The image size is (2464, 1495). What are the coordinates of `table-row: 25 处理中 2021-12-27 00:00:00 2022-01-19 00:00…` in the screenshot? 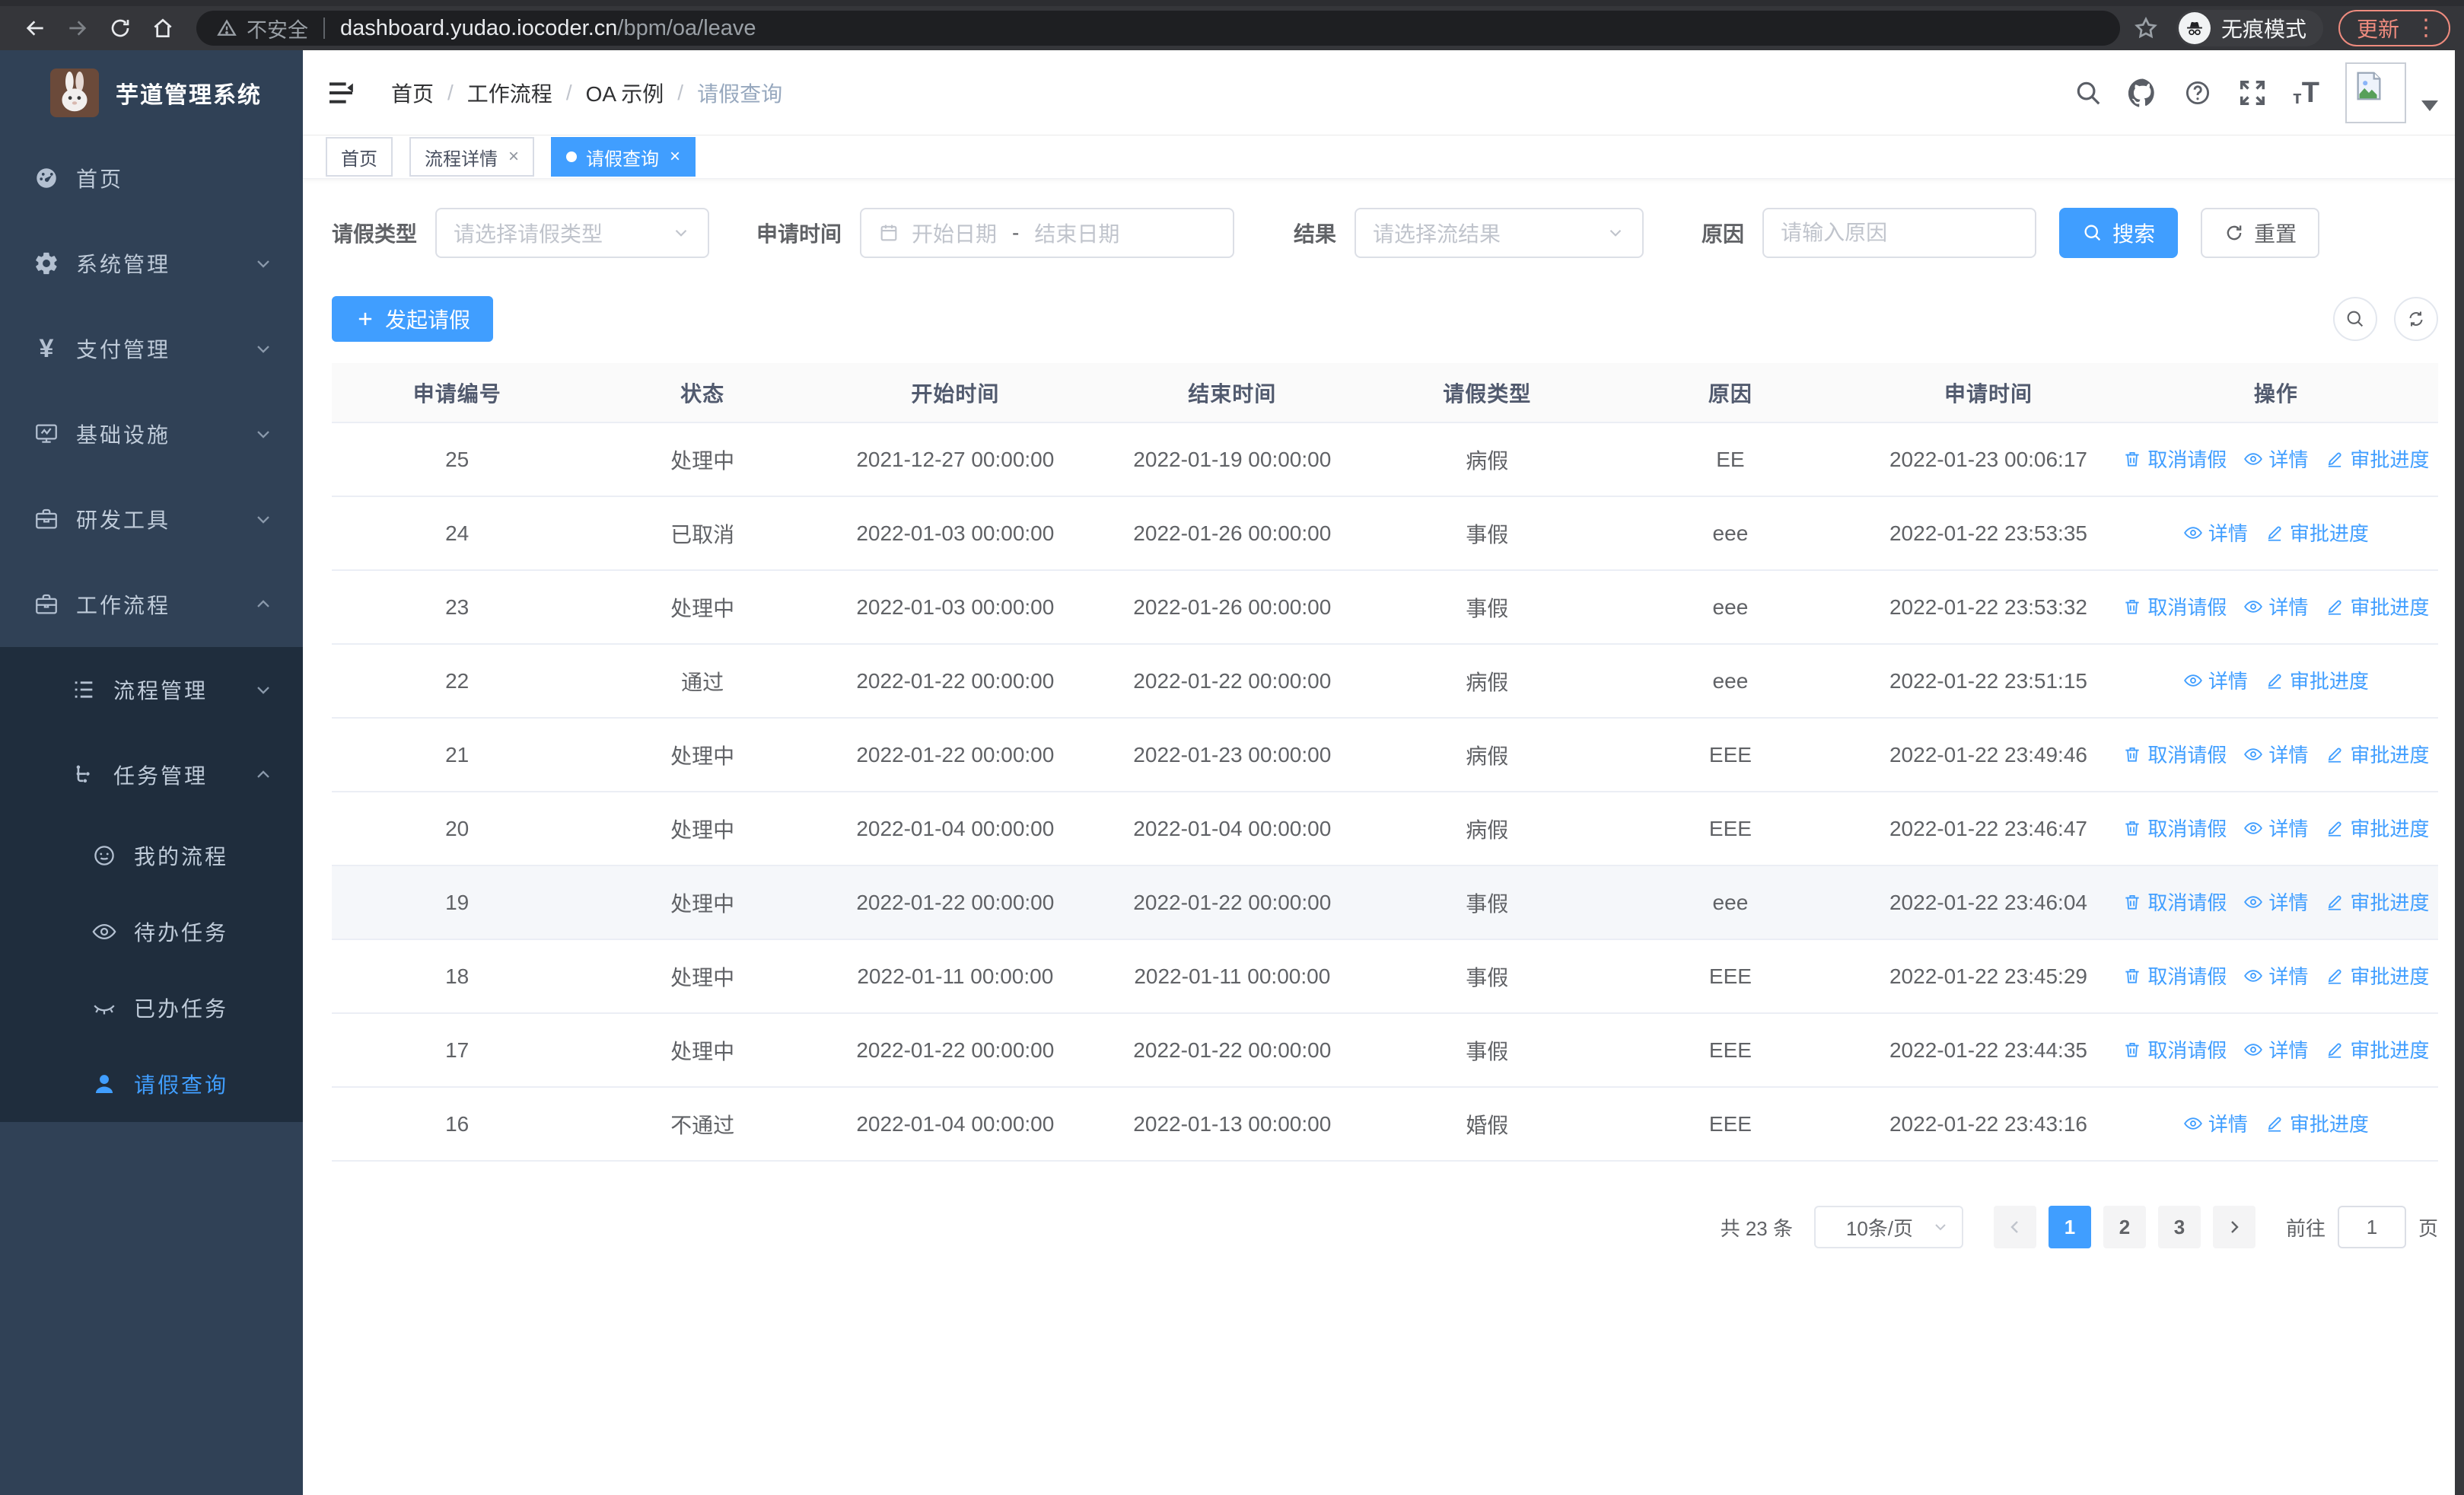 It's located at (1385, 460).